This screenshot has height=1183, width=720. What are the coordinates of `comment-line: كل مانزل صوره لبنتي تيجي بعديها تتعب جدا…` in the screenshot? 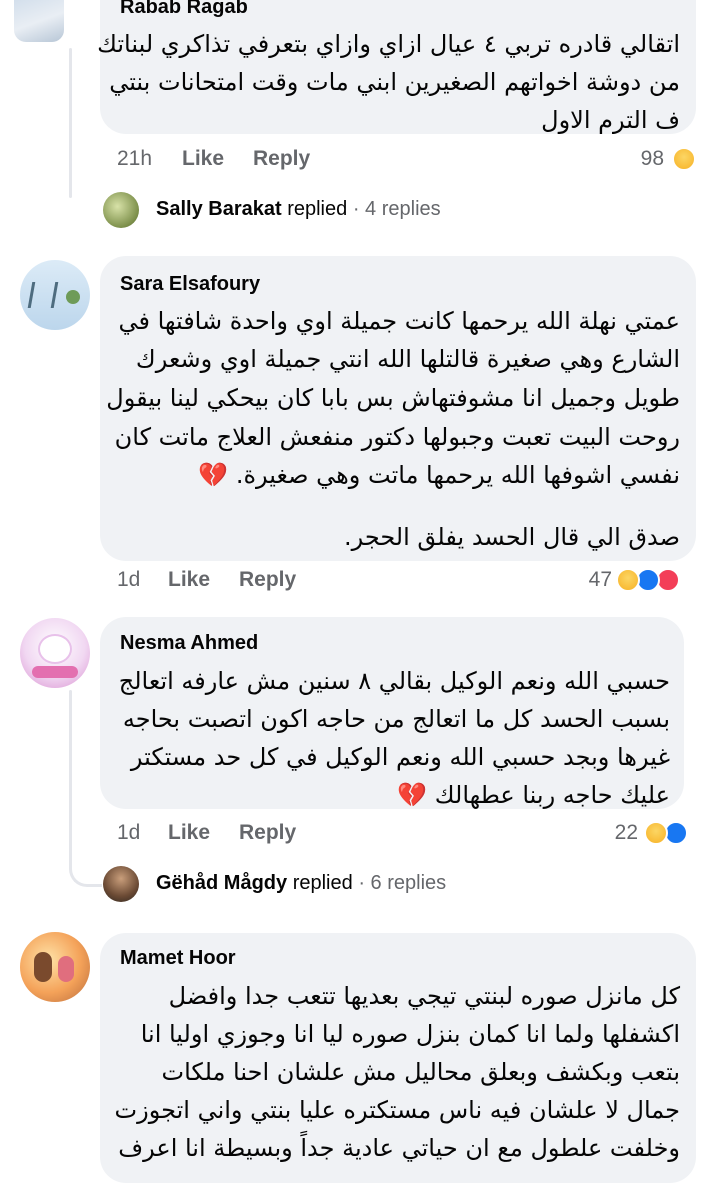 It's located at (424, 996).